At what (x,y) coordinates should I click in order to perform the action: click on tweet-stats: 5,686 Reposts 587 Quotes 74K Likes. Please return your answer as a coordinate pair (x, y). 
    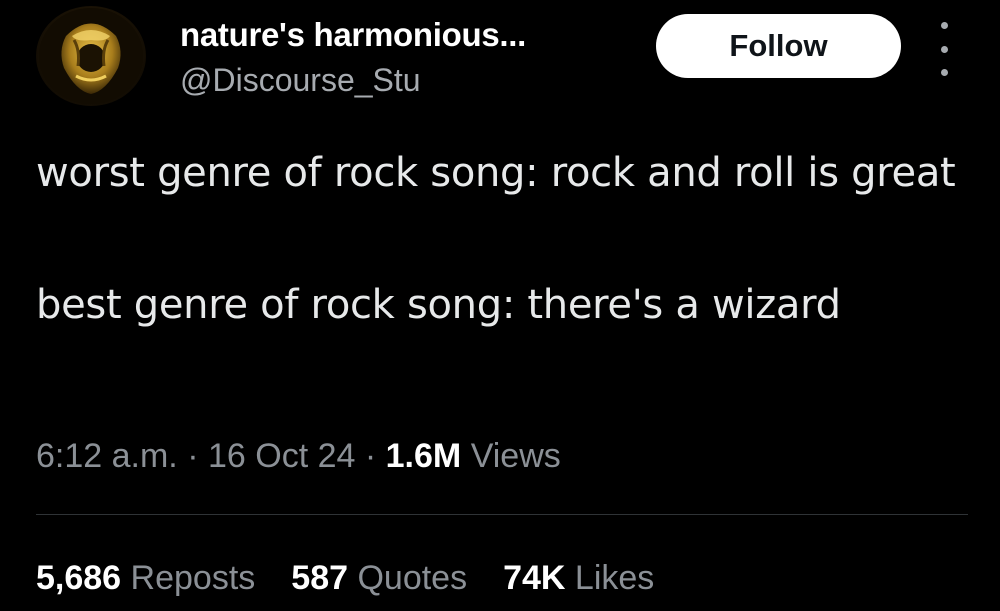
    Looking at the image, I should click on (345, 578).